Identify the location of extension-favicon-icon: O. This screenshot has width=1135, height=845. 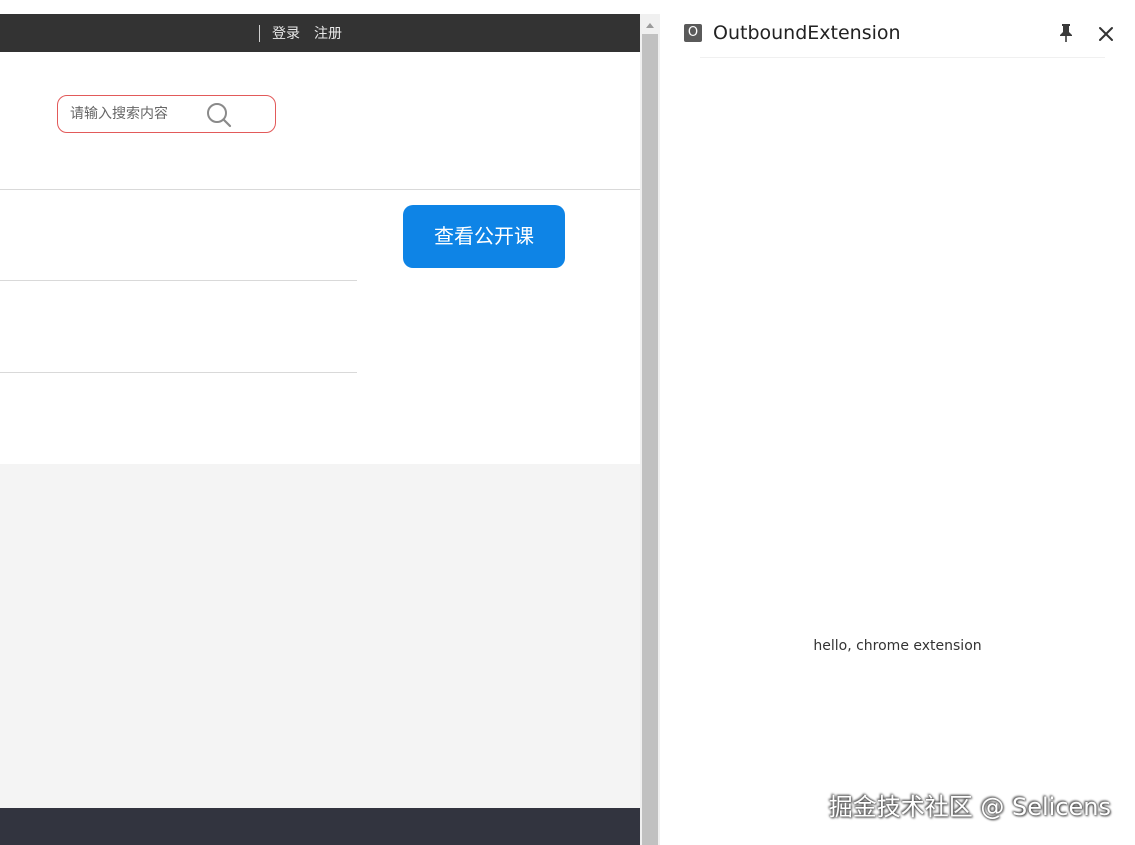
(693, 33).